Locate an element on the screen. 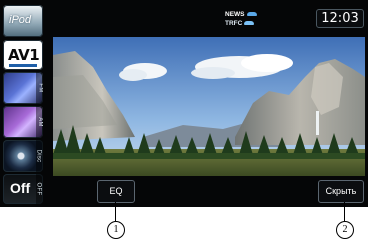 This screenshot has width=368, height=240. source-off-button: Off OFF is located at coordinates (23, 189).